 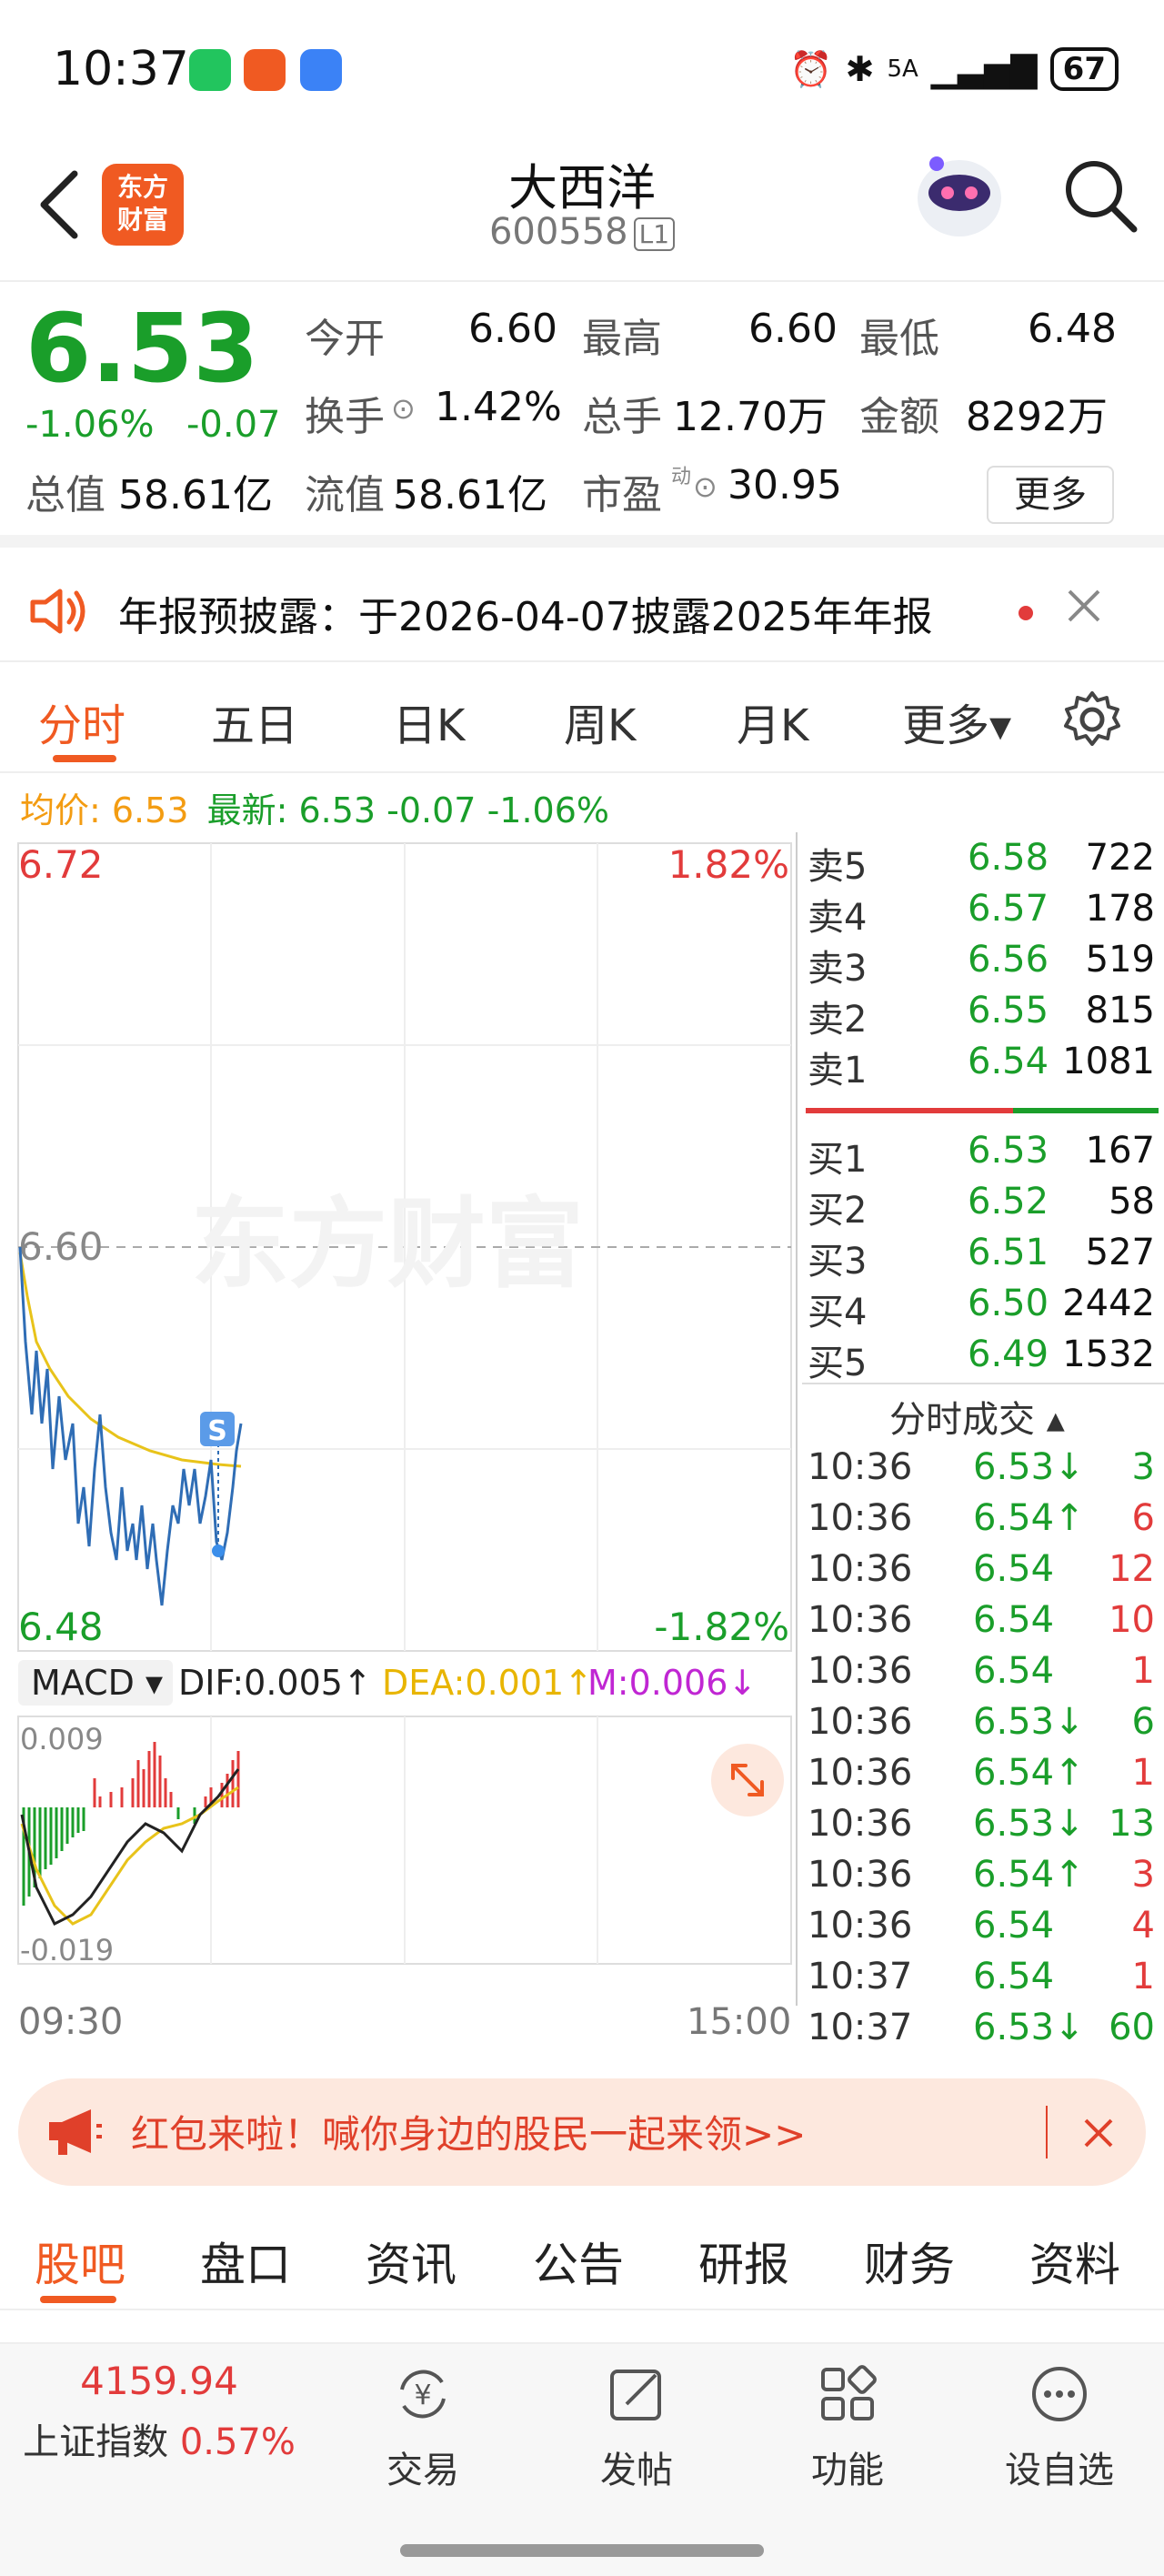 I want to click on pe-label: 市盈, so click(x=622, y=495).